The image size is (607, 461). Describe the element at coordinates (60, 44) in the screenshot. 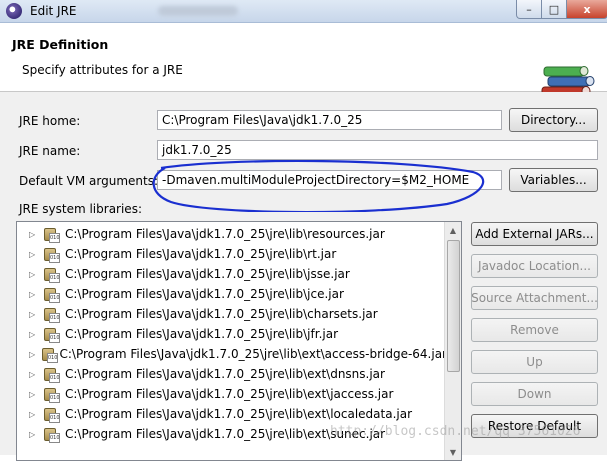

I see `header-title: JRE Definition` at that location.